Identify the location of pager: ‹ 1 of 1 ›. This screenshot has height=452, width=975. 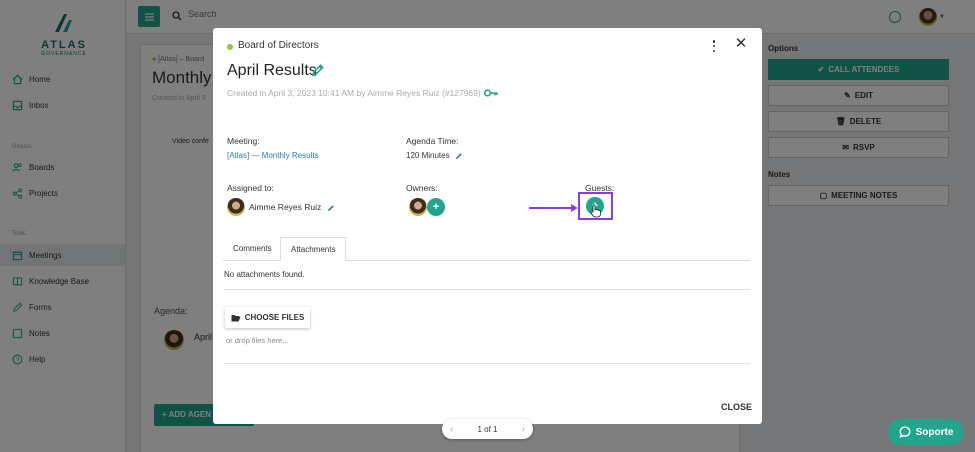
(487, 429).